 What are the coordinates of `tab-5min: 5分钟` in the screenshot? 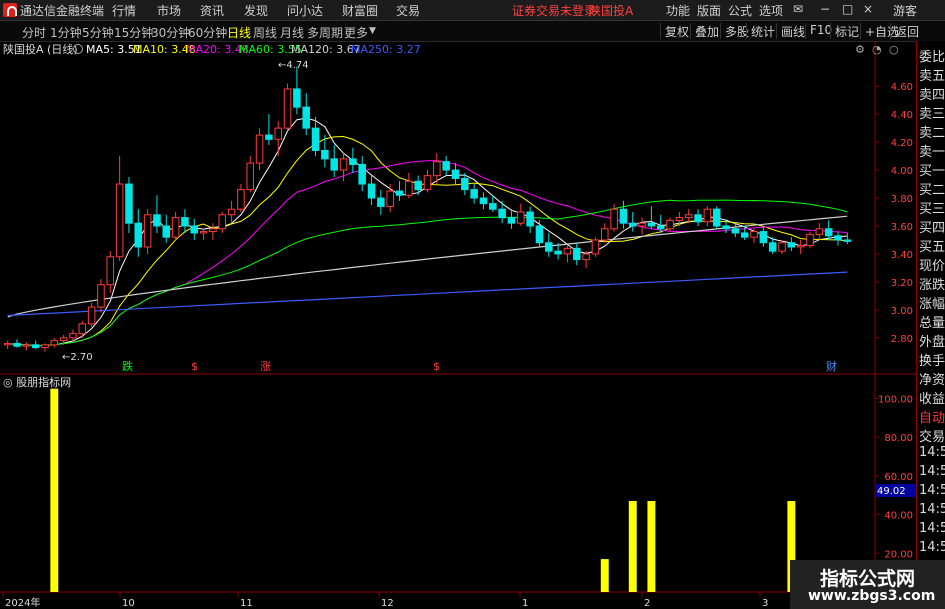 It's located at (98, 32).